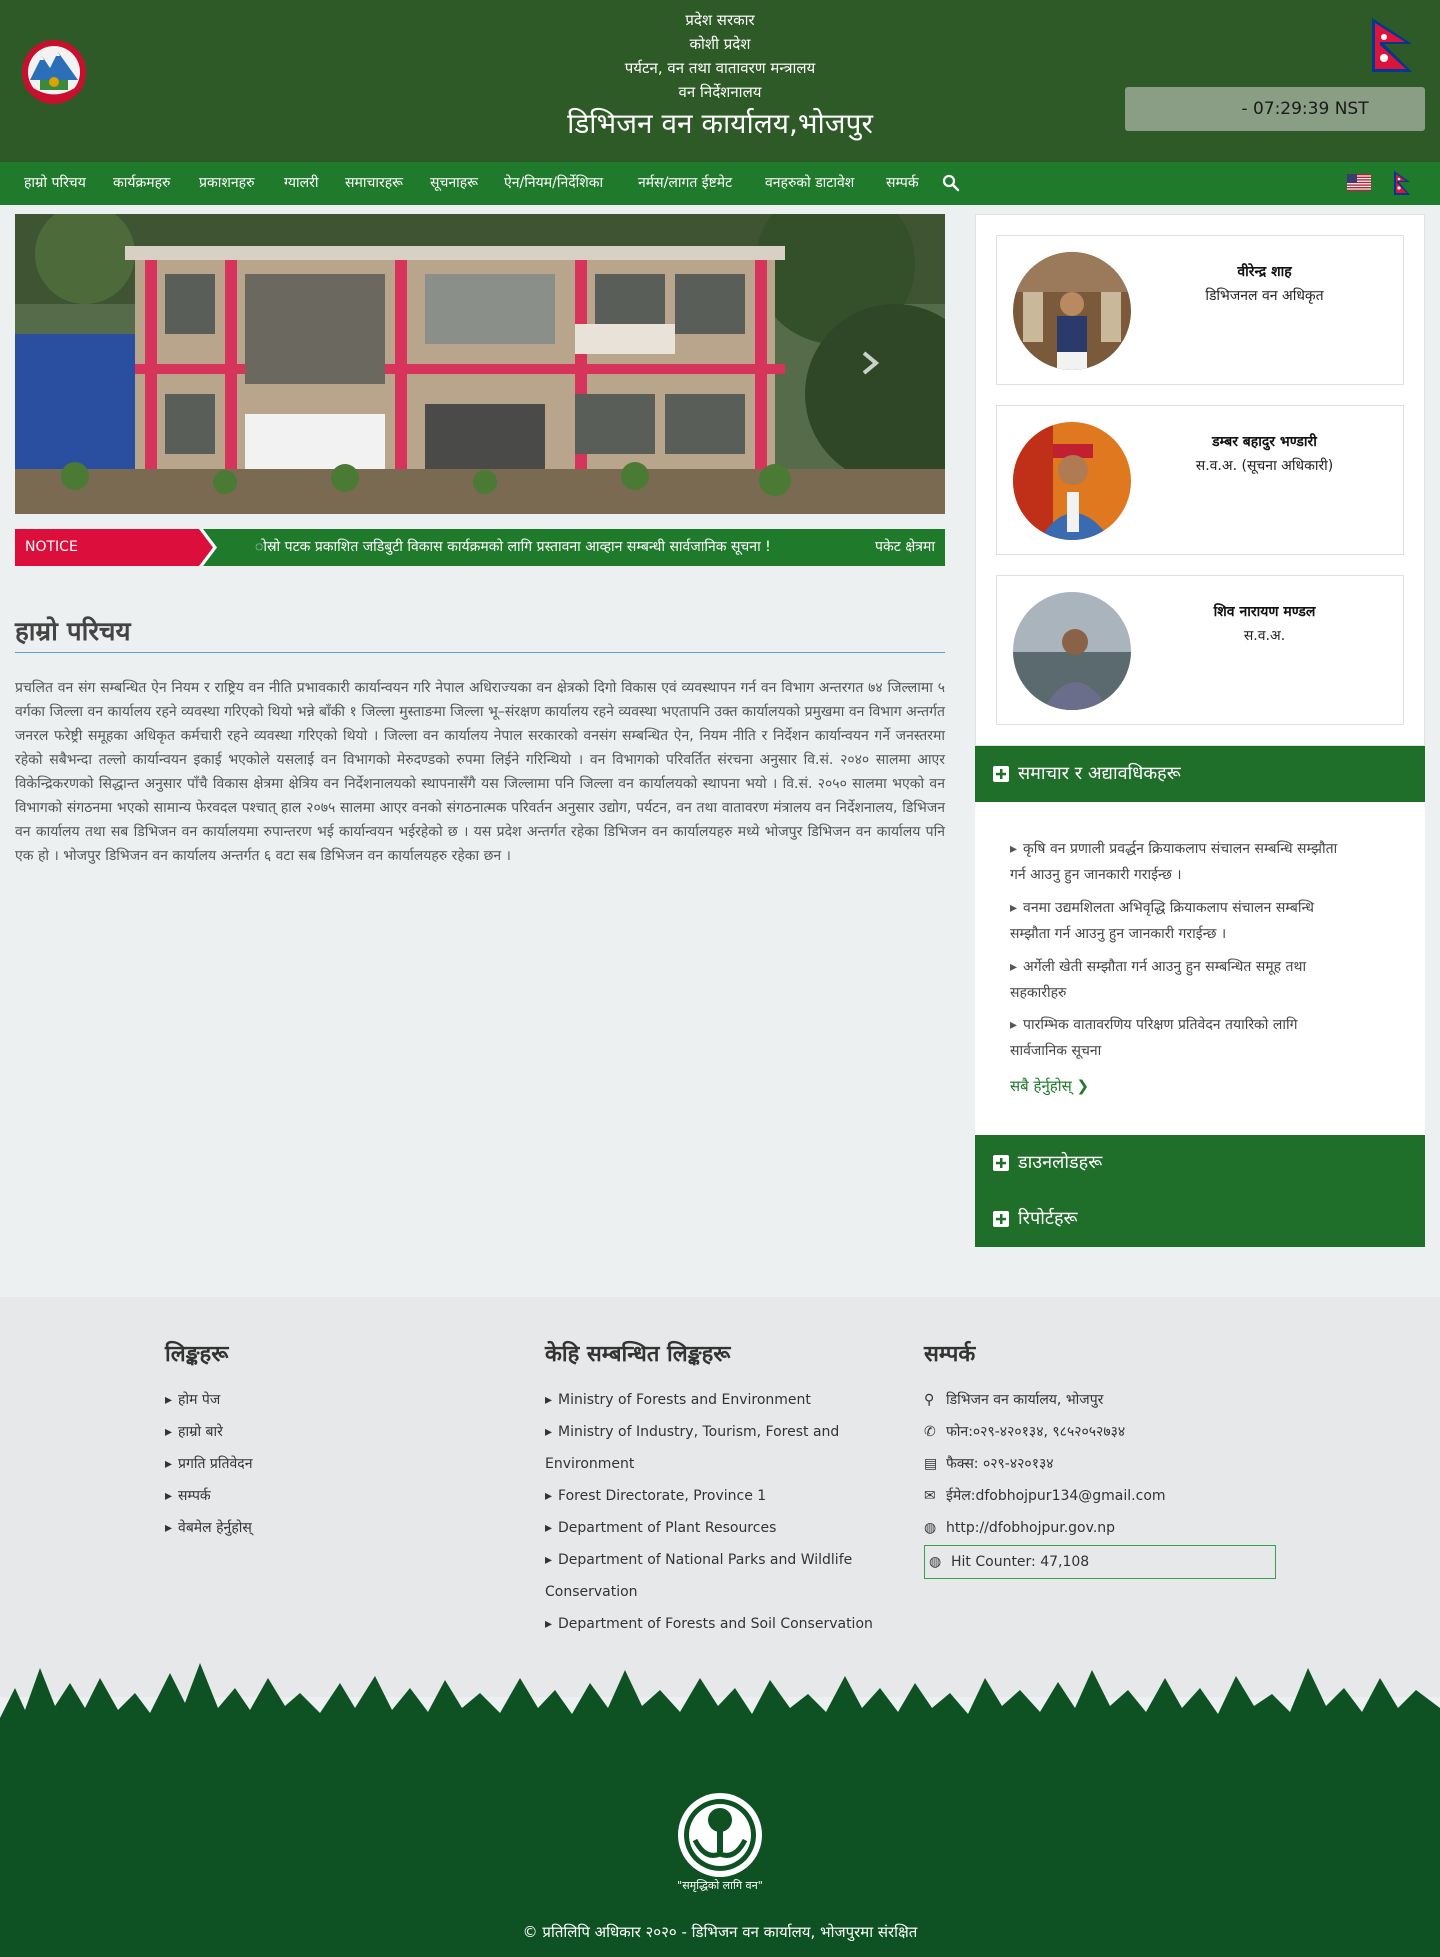 The height and width of the screenshot is (1957, 1440). Describe the element at coordinates (1024, 1432) in the screenshot. I see `contact-phone: ✆ फोन:०२९-४२०१३४, ९८५२०५२७३४` at that location.